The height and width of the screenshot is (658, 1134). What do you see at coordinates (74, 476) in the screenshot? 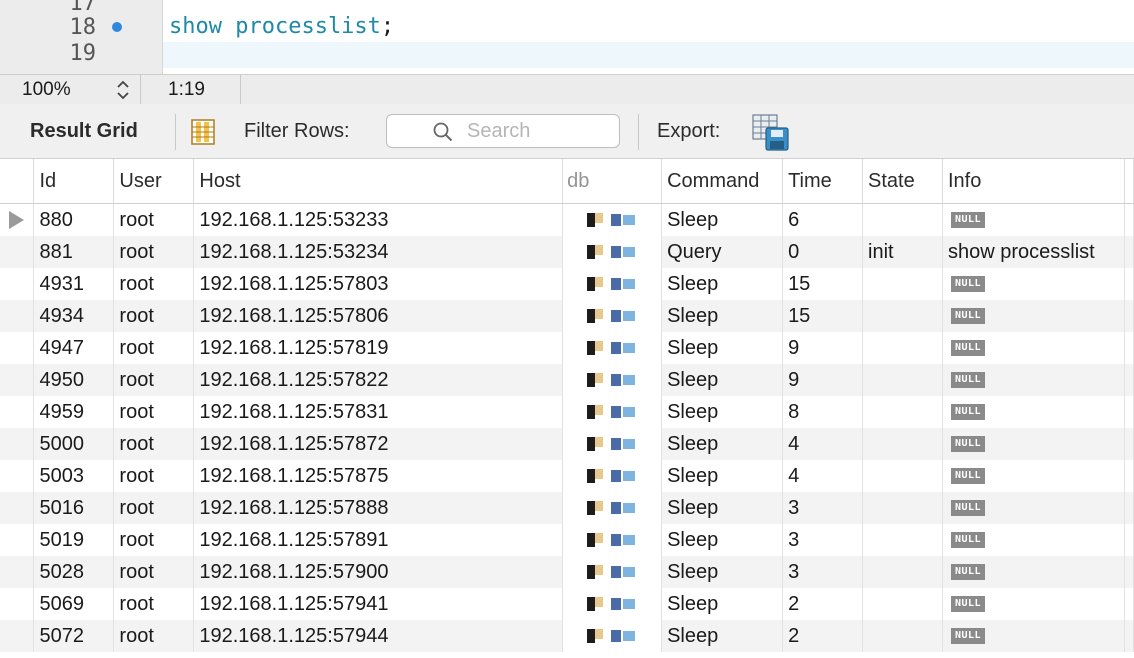
I see `cell-id: 5003` at bounding box center [74, 476].